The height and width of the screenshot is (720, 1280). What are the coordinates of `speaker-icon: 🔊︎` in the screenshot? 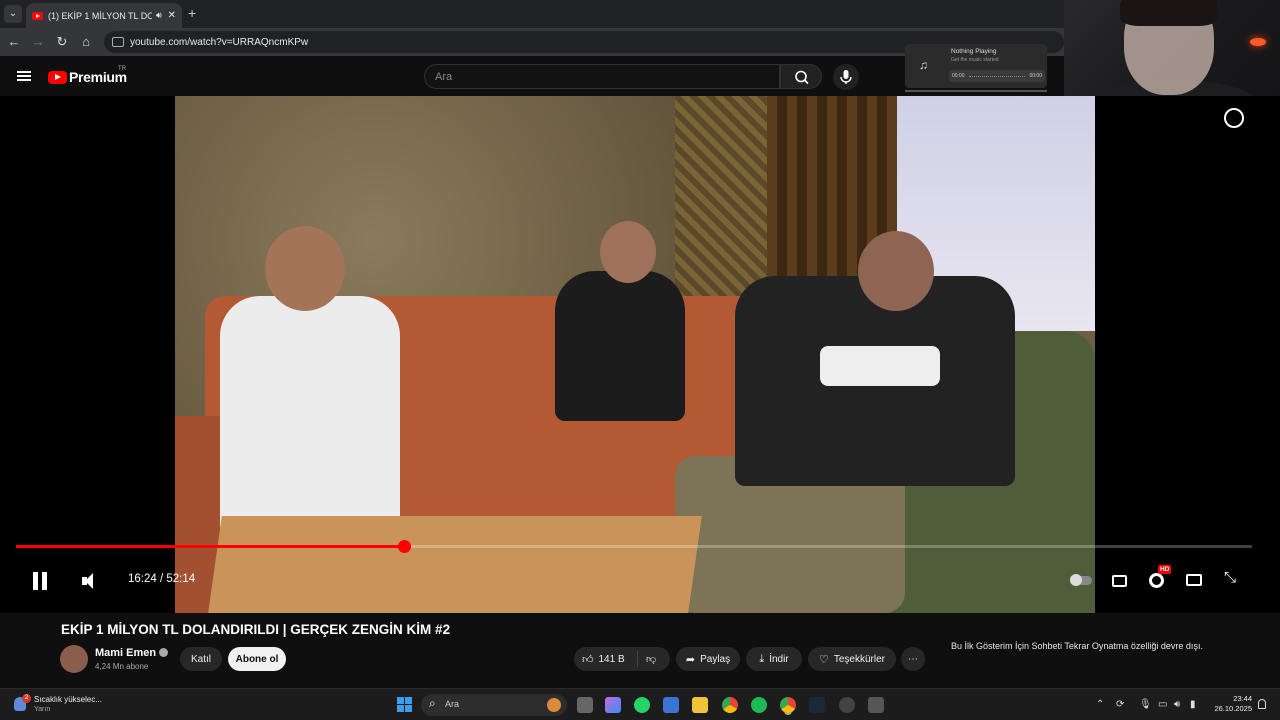 It's located at (159, 15).